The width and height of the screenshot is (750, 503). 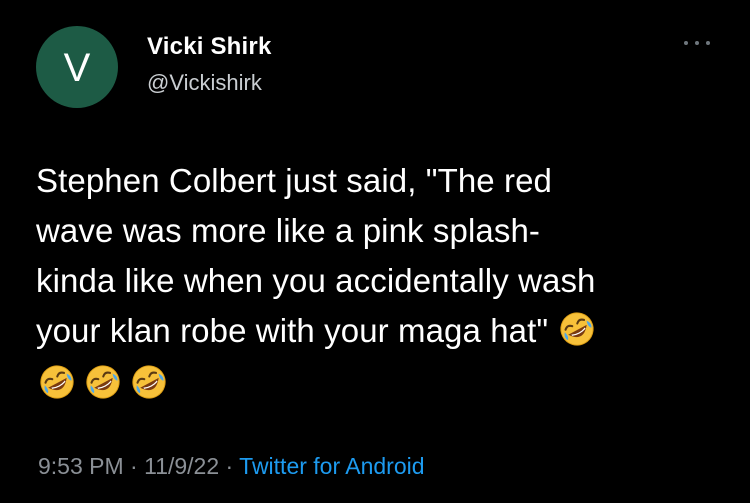 I want to click on tweet-source-link: Twitter for Android, so click(x=331, y=466).